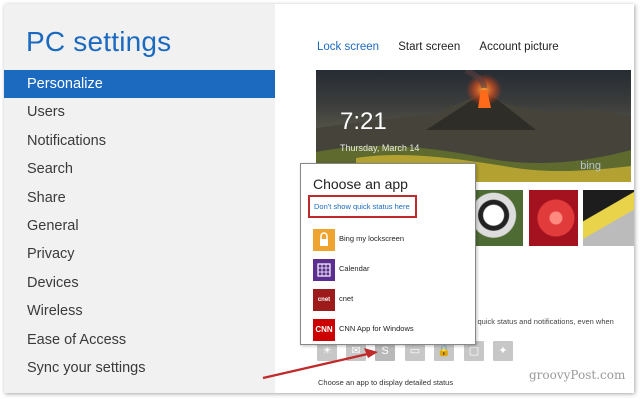  What do you see at coordinates (139, 368) in the screenshot?
I see `sidebar-item-sync-settings: Sync your settings` at bounding box center [139, 368].